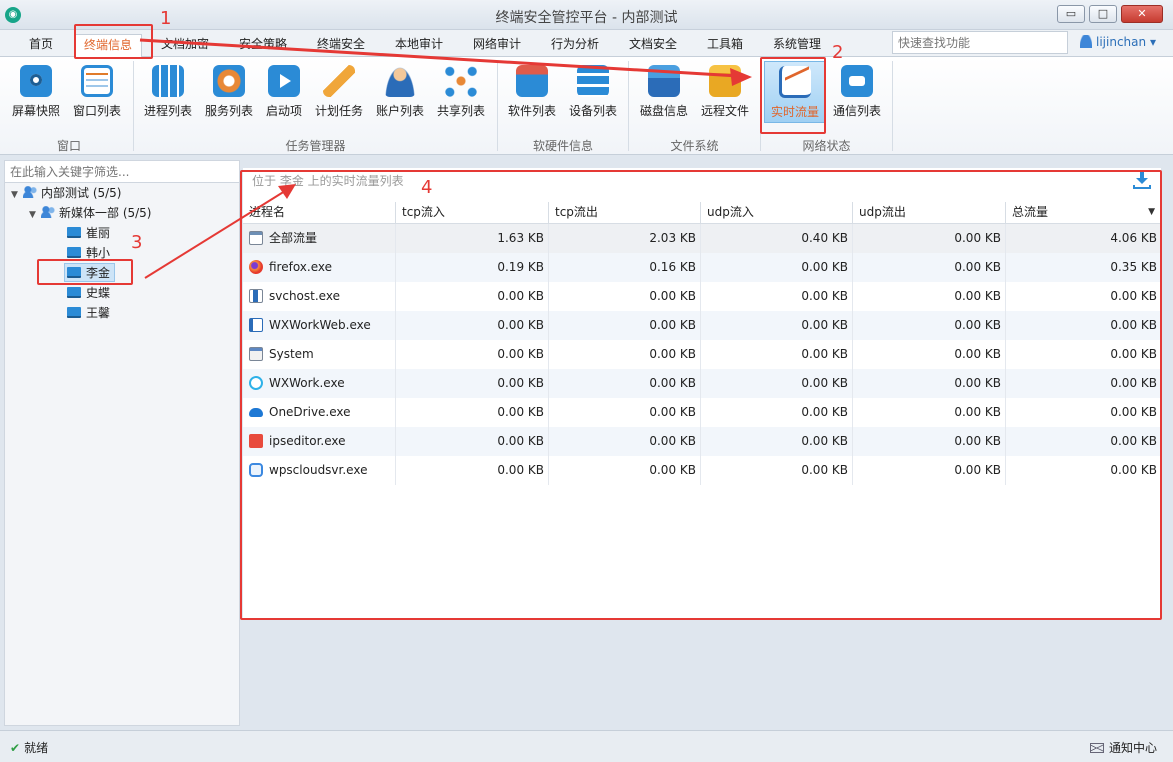 The image size is (1173, 762). Describe the element at coordinates (472, 267) in the screenshot. I see `tcp-in-cell: 0.19 KB` at that location.